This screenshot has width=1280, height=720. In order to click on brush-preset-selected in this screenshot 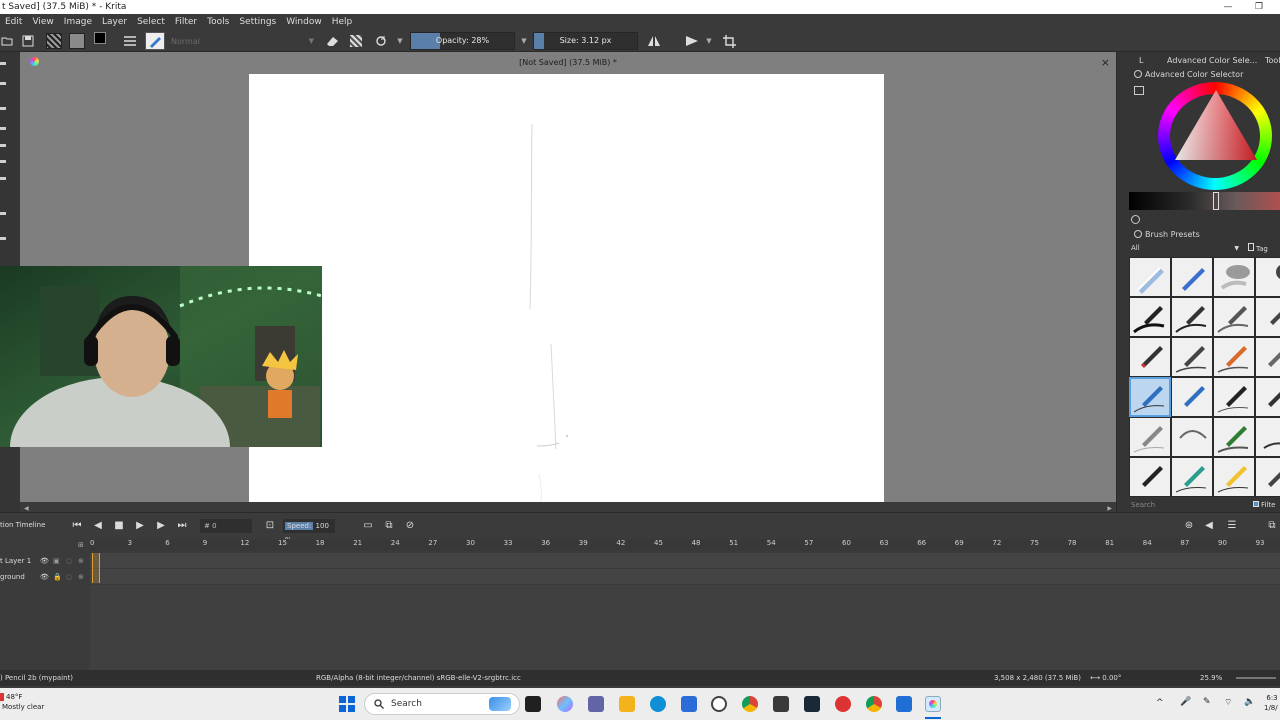, I will do `click(1150, 397)`.